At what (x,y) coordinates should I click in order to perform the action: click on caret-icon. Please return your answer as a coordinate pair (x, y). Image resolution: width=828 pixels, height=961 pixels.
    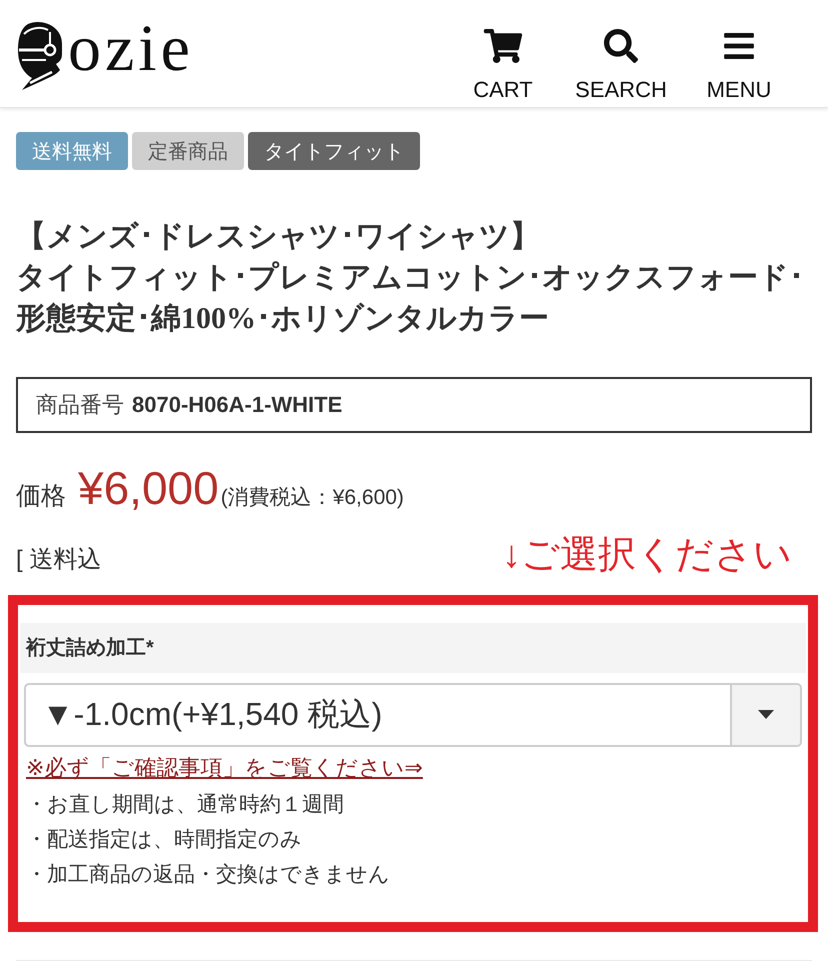
    Looking at the image, I should click on (766, 715).